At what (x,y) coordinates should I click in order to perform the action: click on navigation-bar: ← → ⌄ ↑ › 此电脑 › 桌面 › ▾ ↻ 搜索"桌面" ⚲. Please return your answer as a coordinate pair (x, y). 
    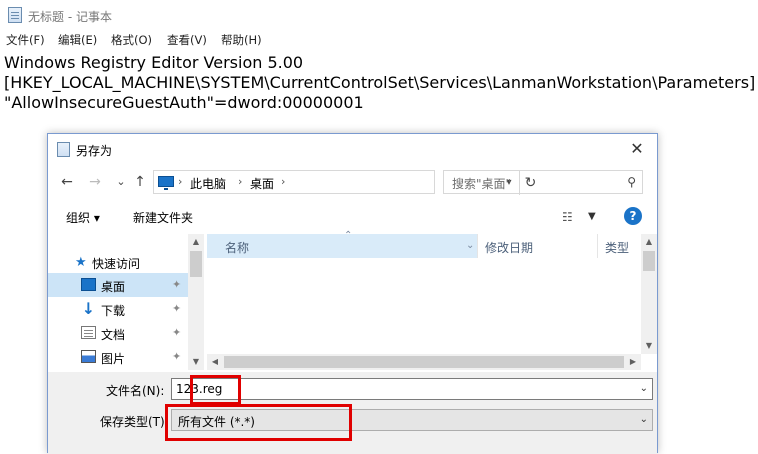
    Looking at the image, I should click on (352, 183).